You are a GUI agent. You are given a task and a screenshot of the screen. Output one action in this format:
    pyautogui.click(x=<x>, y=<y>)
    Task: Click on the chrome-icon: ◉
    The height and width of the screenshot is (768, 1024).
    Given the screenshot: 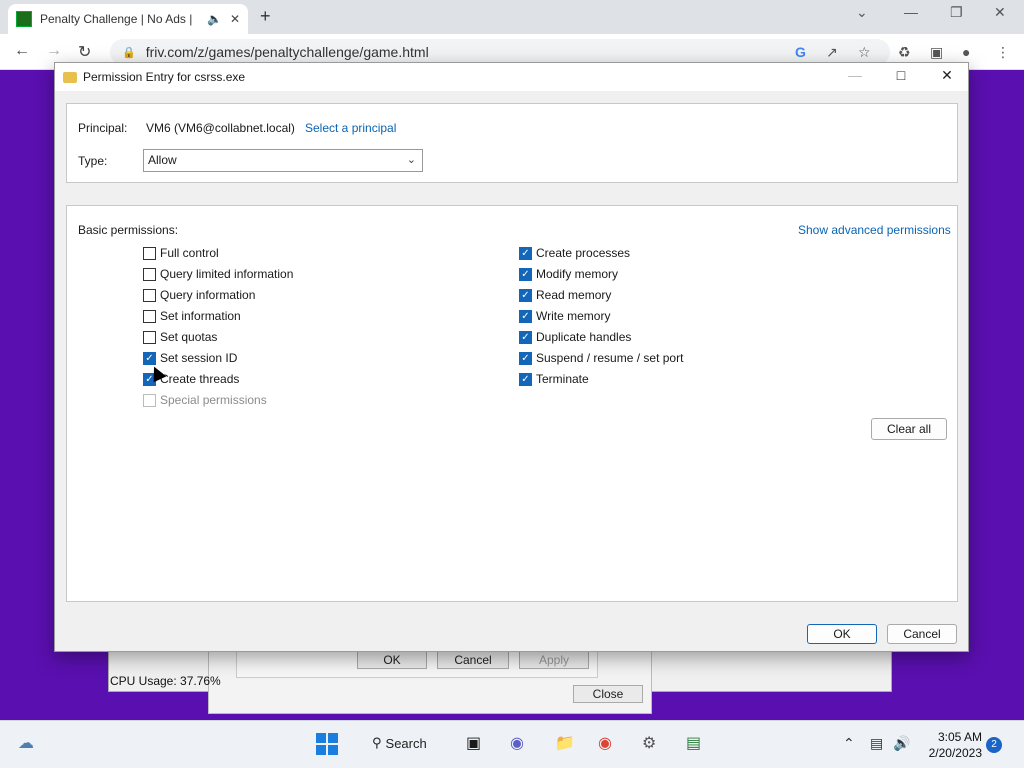 What is the action you would take?
    pyautogui.click(x=605, y=743)
    